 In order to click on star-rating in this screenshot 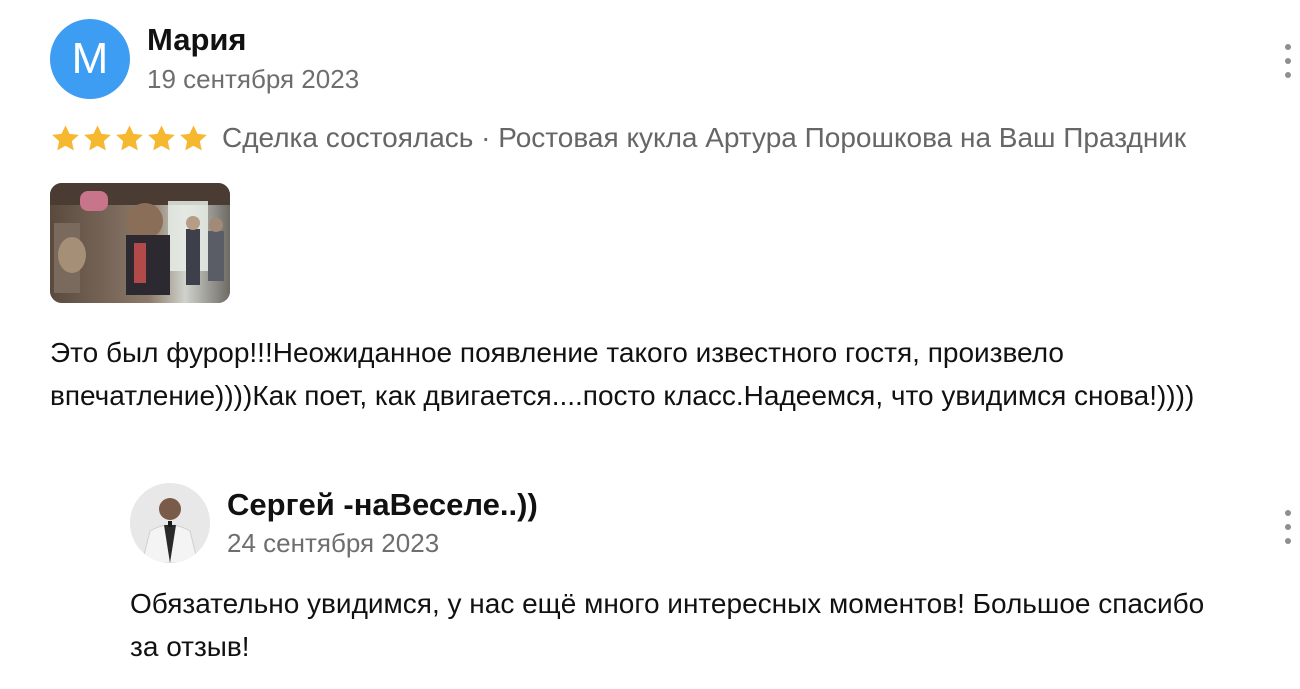, I will do `click(129, 138)`.